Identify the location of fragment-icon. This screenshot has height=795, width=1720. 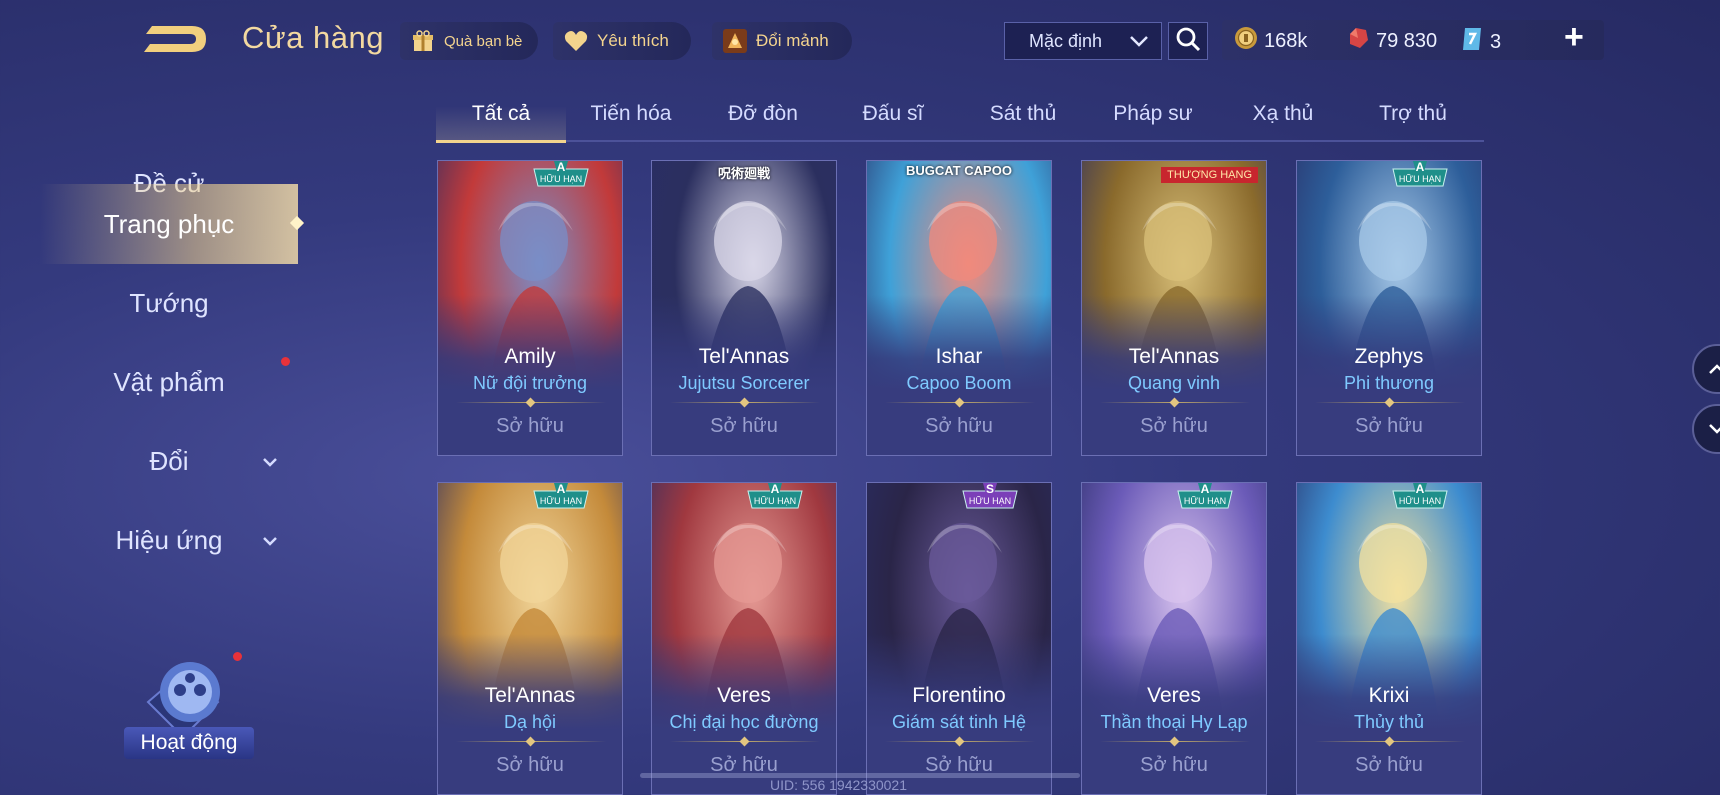
(735, 41).